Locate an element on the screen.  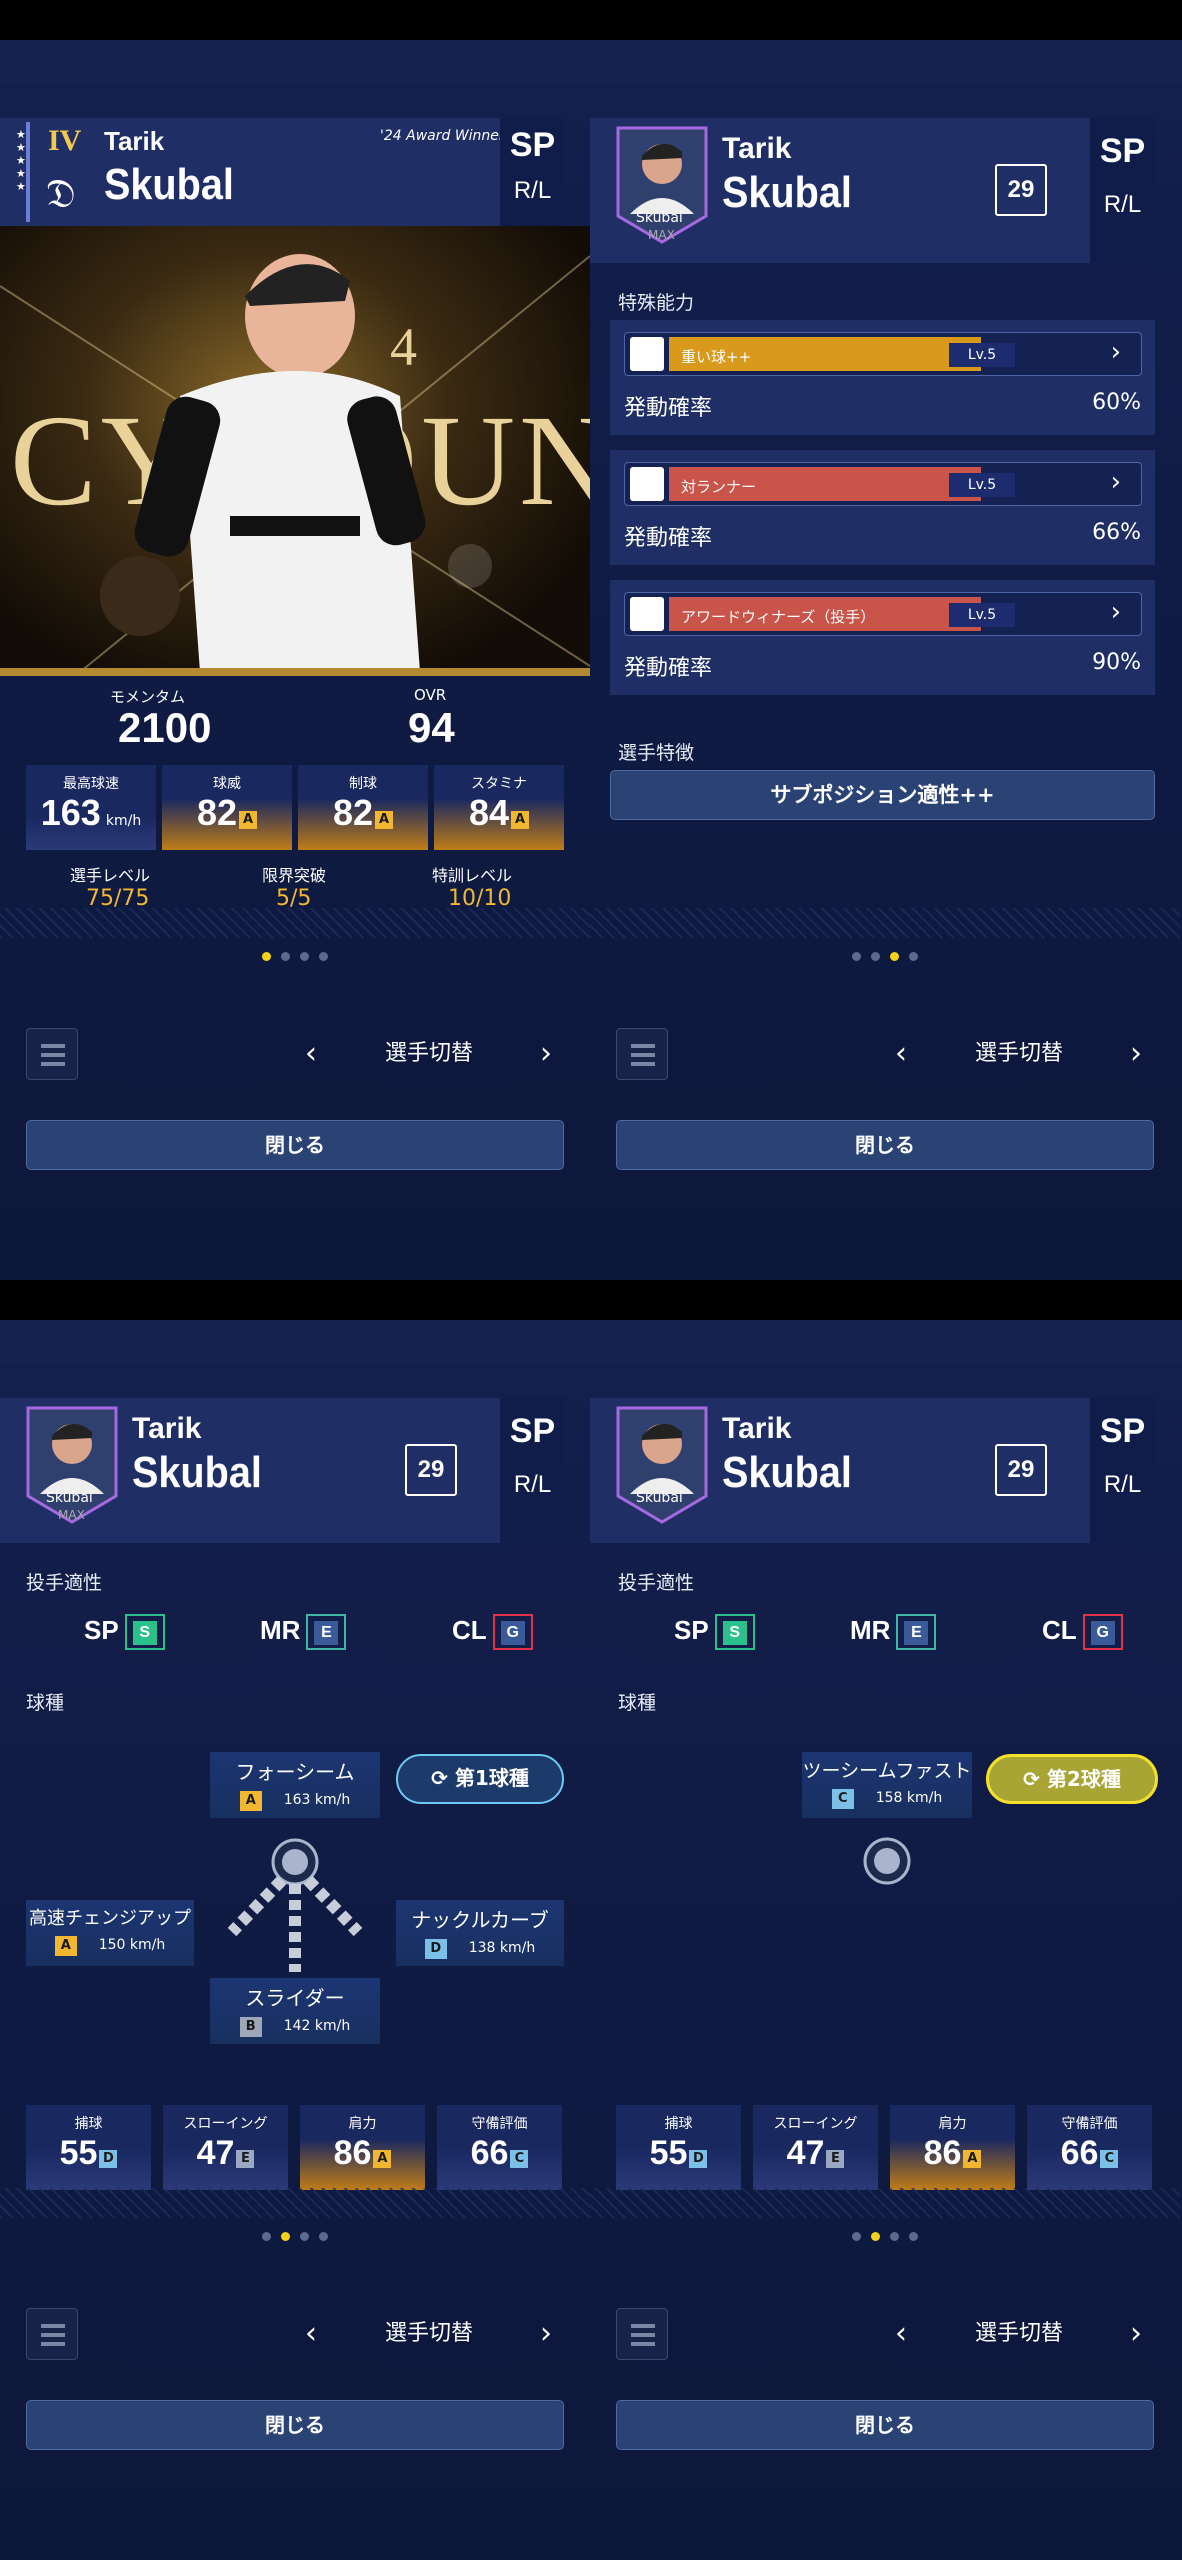
pitch-fast-changeup: 高速チェンジアップ A 150 km/h is located at coordinates (110, 1933).